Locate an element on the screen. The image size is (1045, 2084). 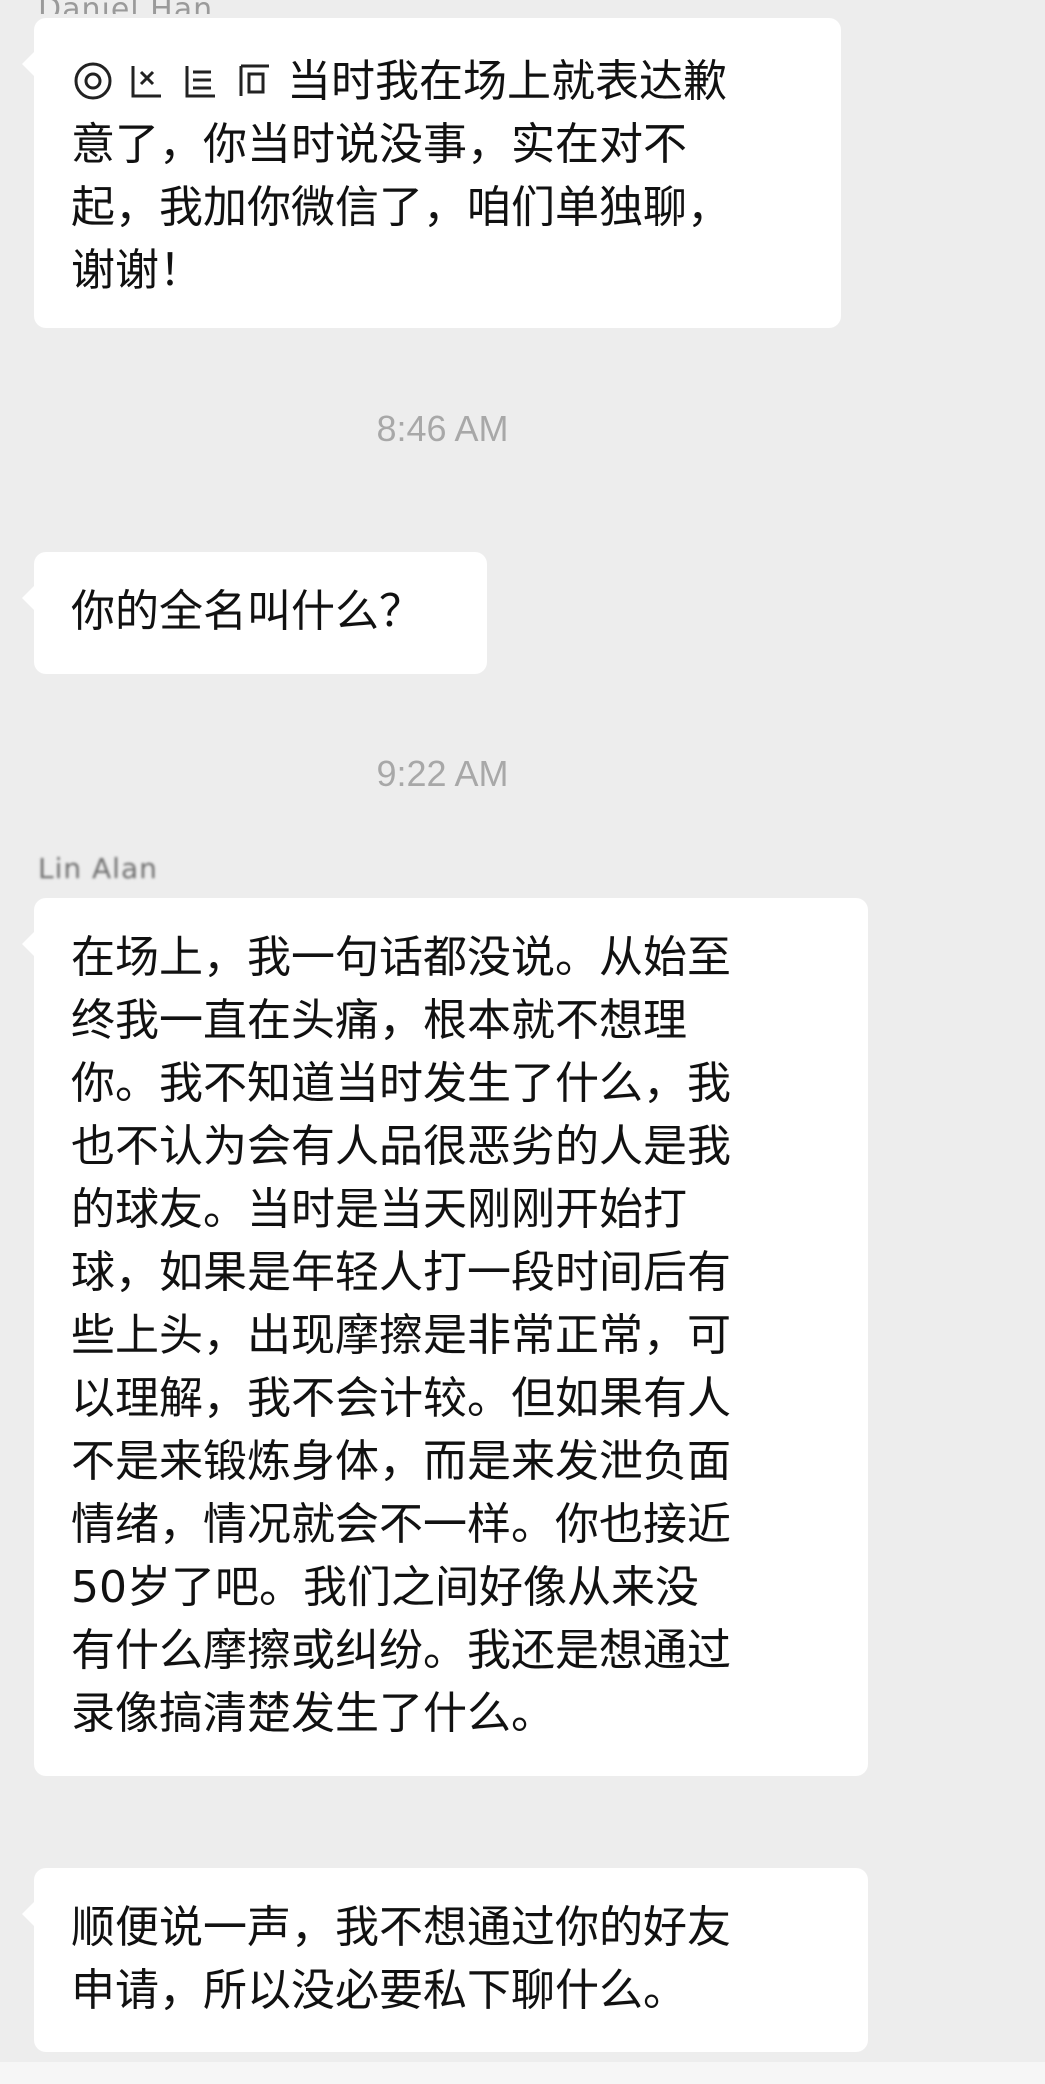
message-line: 以理解，我不会计较。但如果有人 is located at coordinates (401, 1398).